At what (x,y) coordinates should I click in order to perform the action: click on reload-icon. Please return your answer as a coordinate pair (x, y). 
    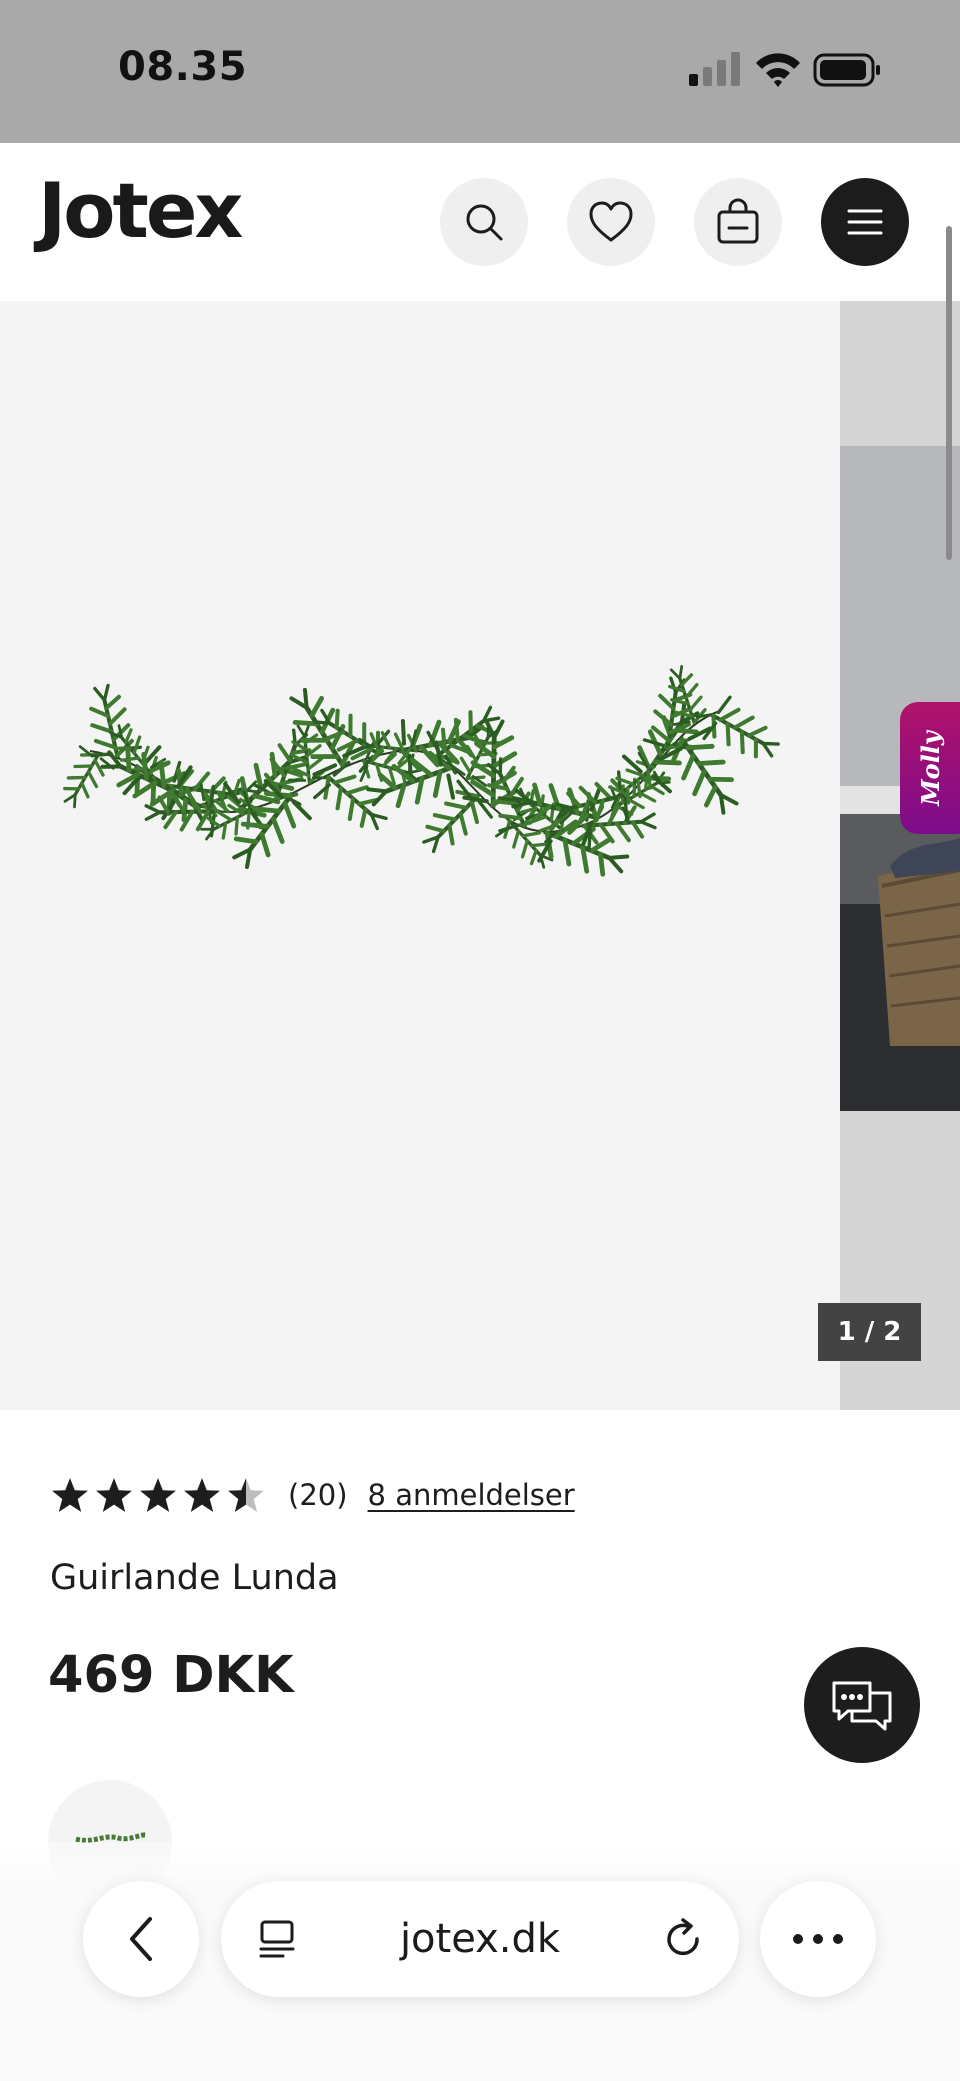
    Looking at the image, I should click on (683, 1937).